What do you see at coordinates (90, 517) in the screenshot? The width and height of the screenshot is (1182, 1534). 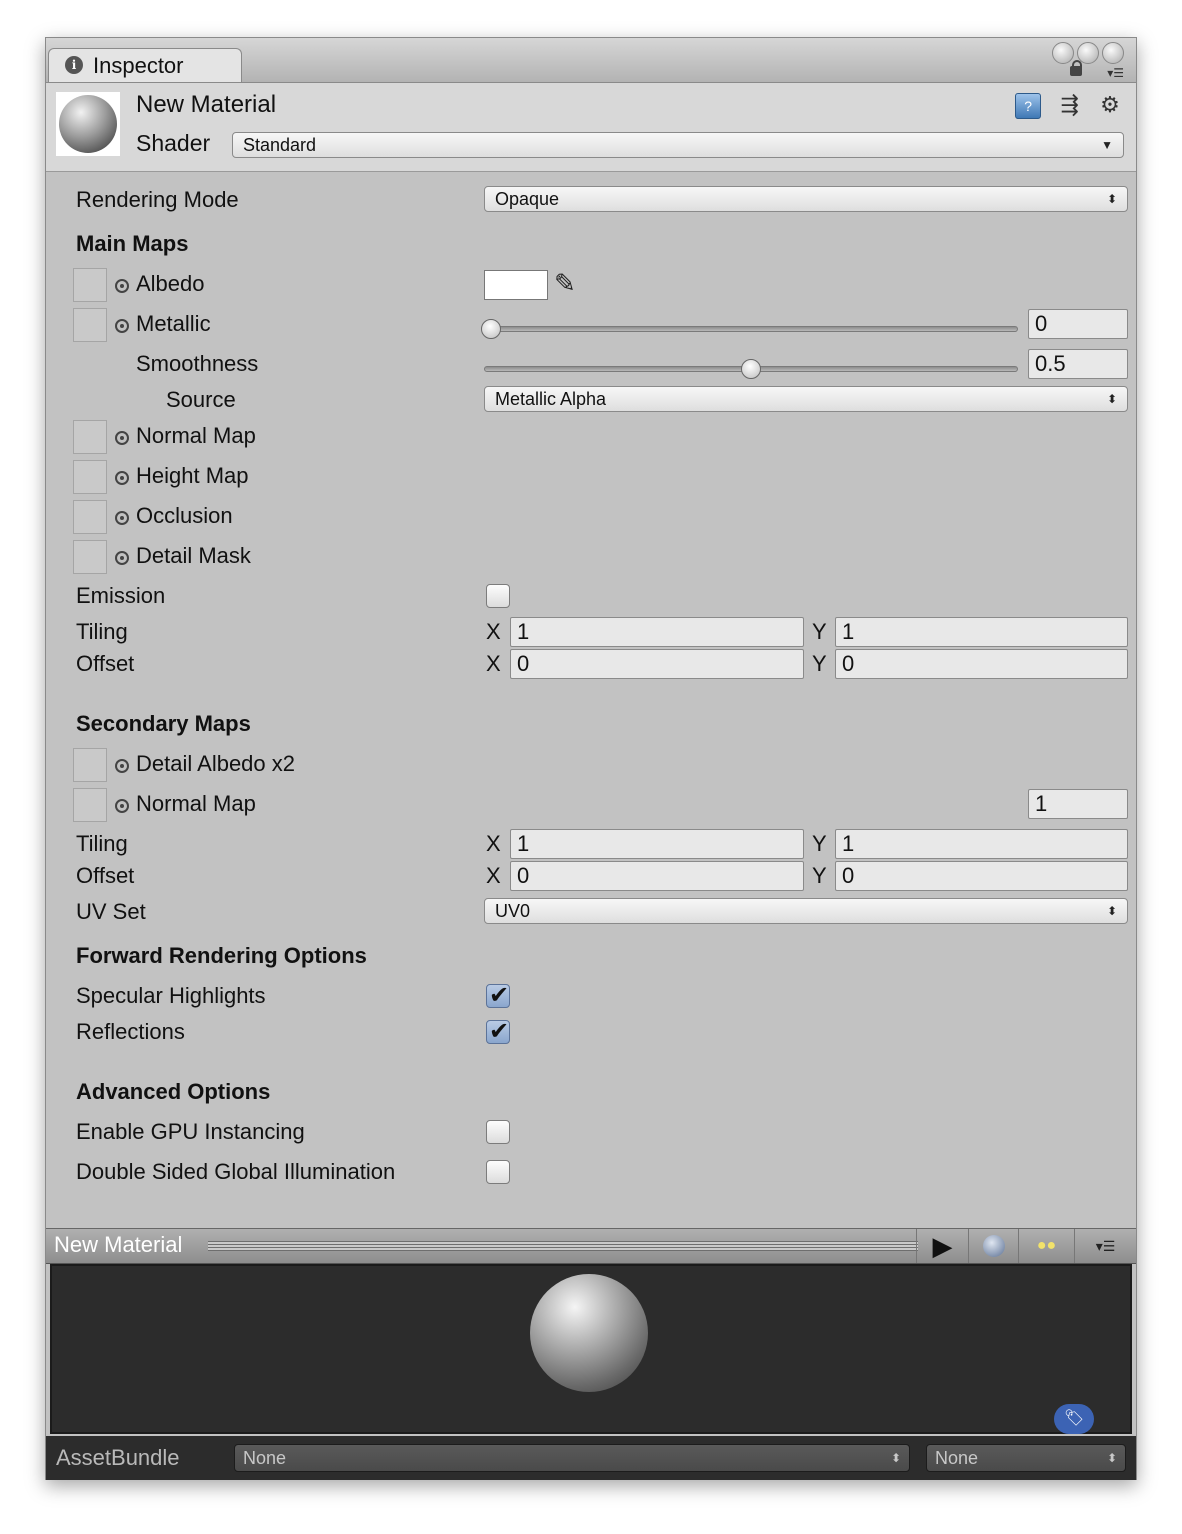 I see `occlusion-texture-slot` at bounding box center [90, 517].